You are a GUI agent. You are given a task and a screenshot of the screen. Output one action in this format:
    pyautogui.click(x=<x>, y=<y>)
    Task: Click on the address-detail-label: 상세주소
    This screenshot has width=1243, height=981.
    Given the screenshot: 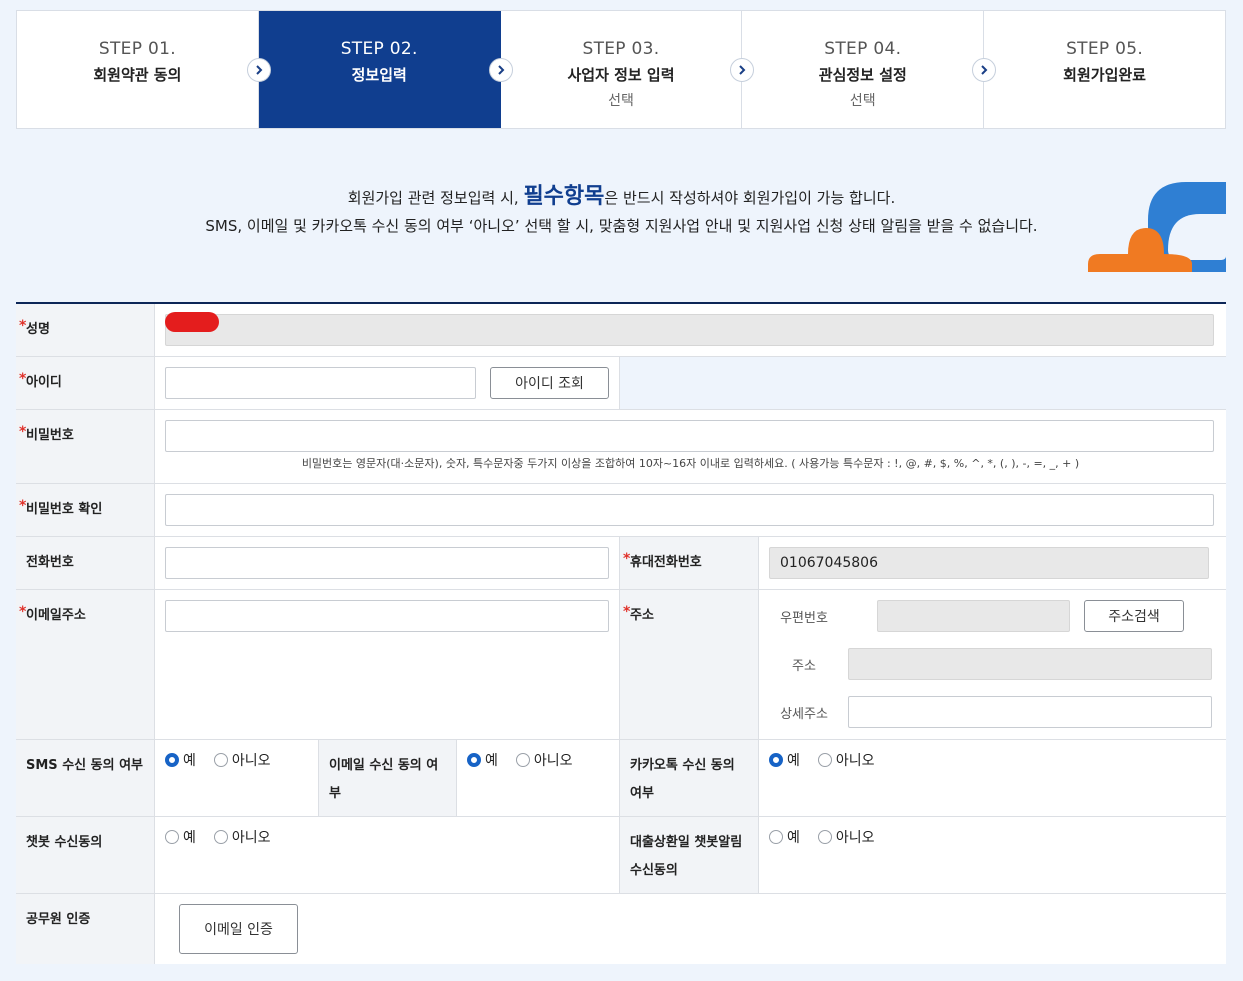 What is the action you would take?
    pyautogui.click(x=804, y=714)
    